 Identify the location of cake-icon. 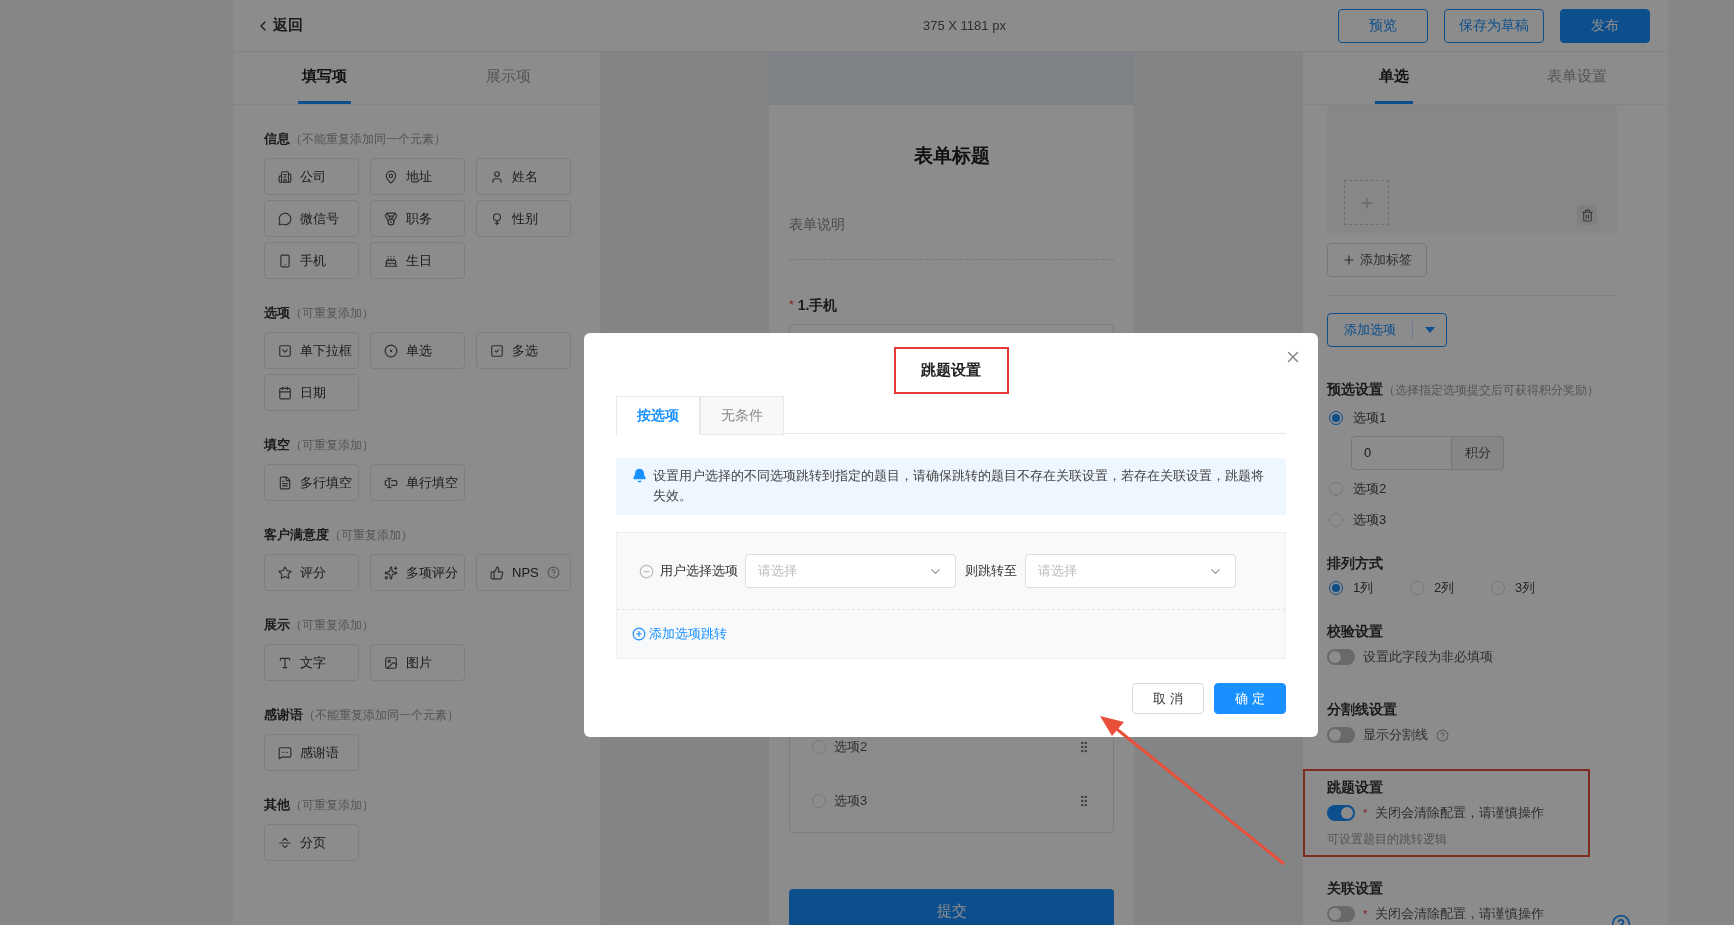
(391, 260).